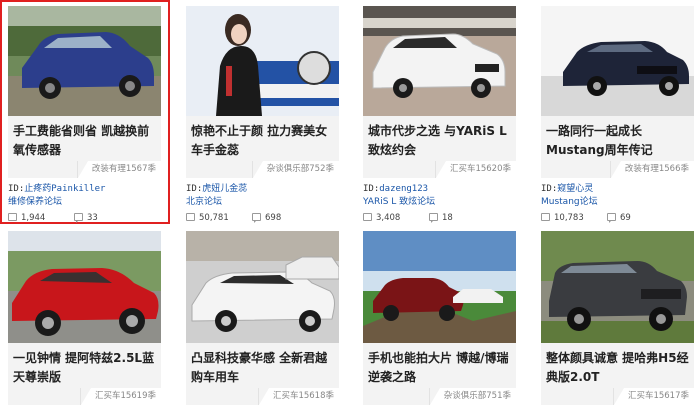 The height and width of the screenshot is (405, 700). Describe the element at coordinates (569, 218) in the screenshot. I see `view-count-value: 10,783` at that location.